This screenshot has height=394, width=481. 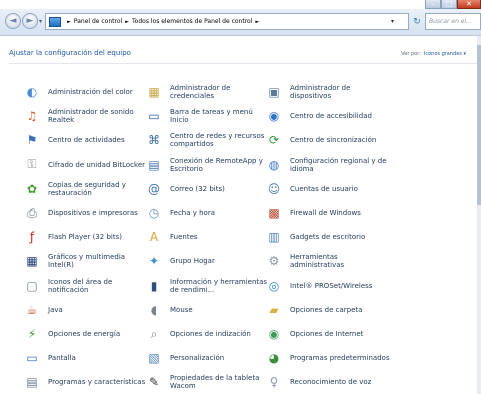 I want to click on control-panel-item: ✿ Copias de seguridad y restauración, so click(x=85, y=189).